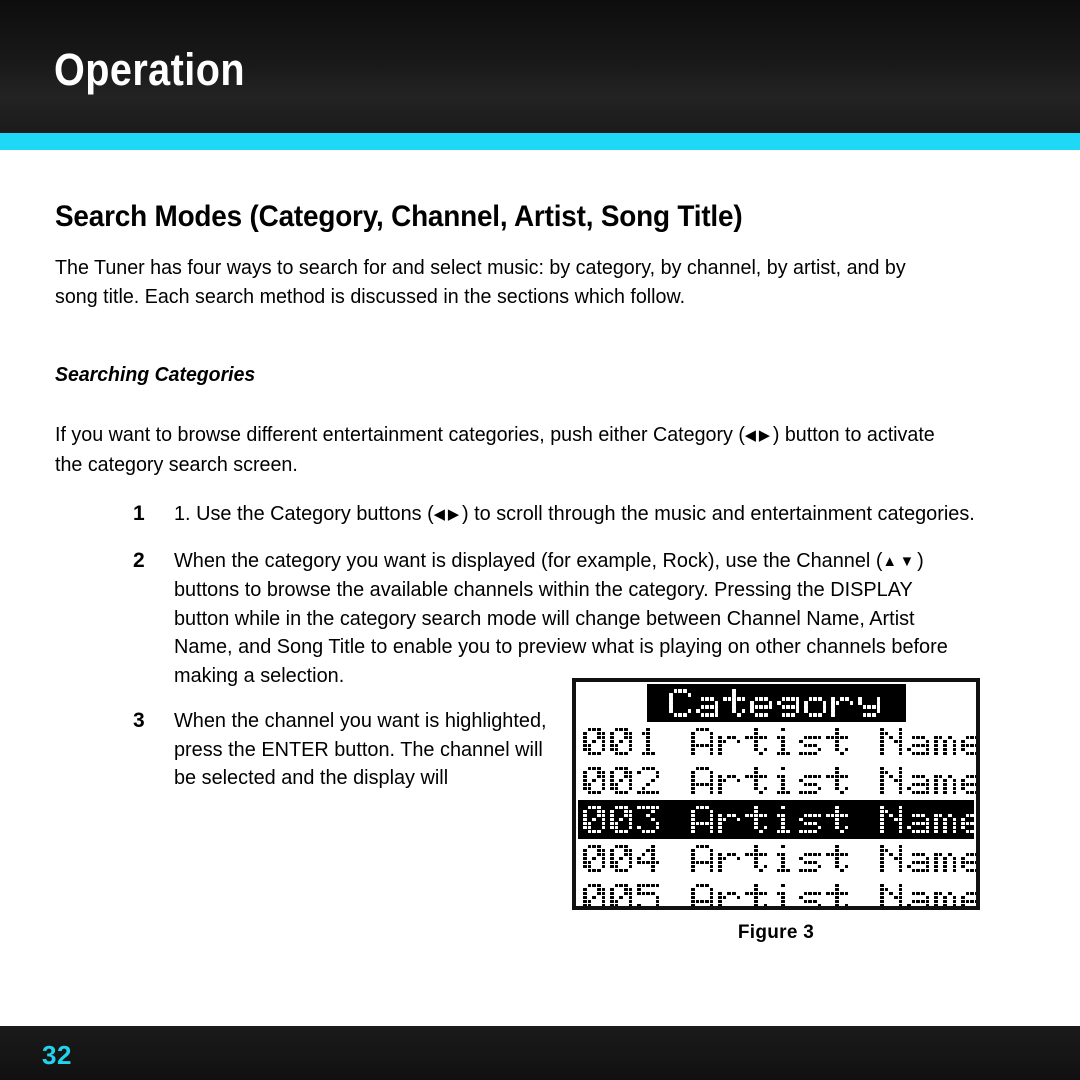 Image resolution: width=1080 pixels, height=1080 pixels. I want to click on step-number: 3, so click(139, 720).